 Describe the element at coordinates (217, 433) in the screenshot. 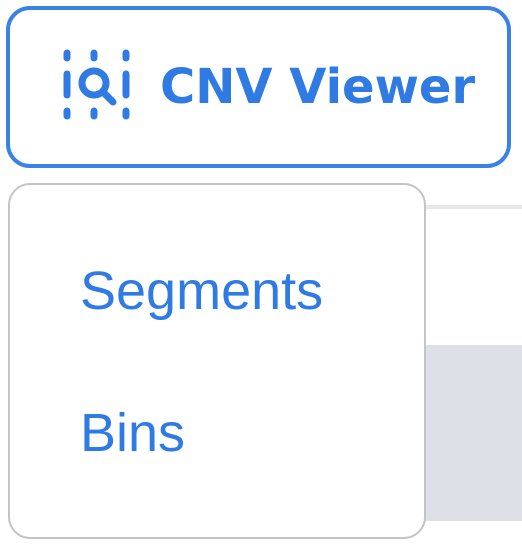

I see `menu-item-bins: Bins` at that location.